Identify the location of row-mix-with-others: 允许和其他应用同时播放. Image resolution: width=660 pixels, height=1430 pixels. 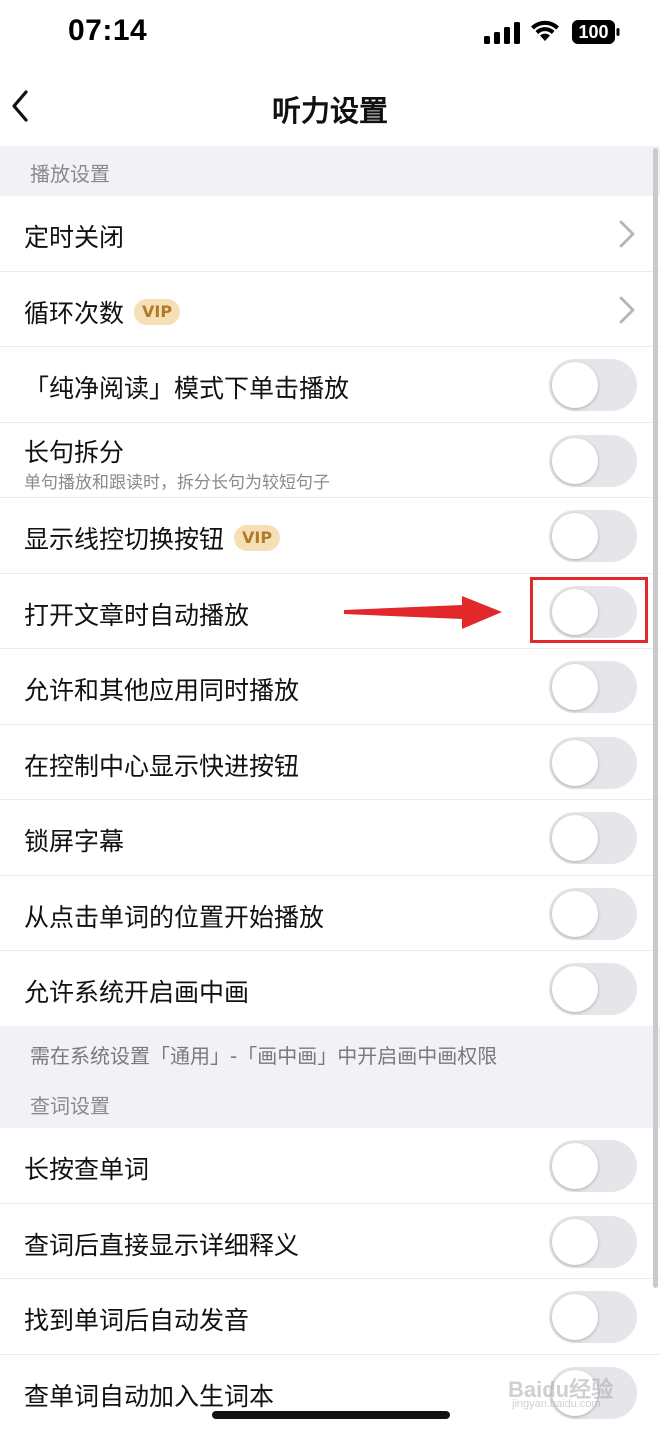
(330, 687).